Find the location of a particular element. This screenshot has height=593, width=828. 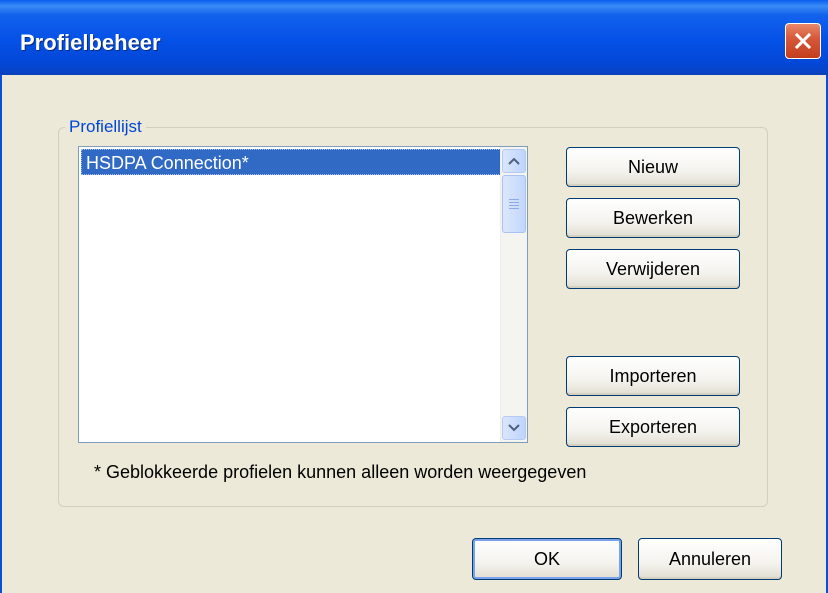

list-item: HSDPA Connection* is located at coordinates (291, 162).